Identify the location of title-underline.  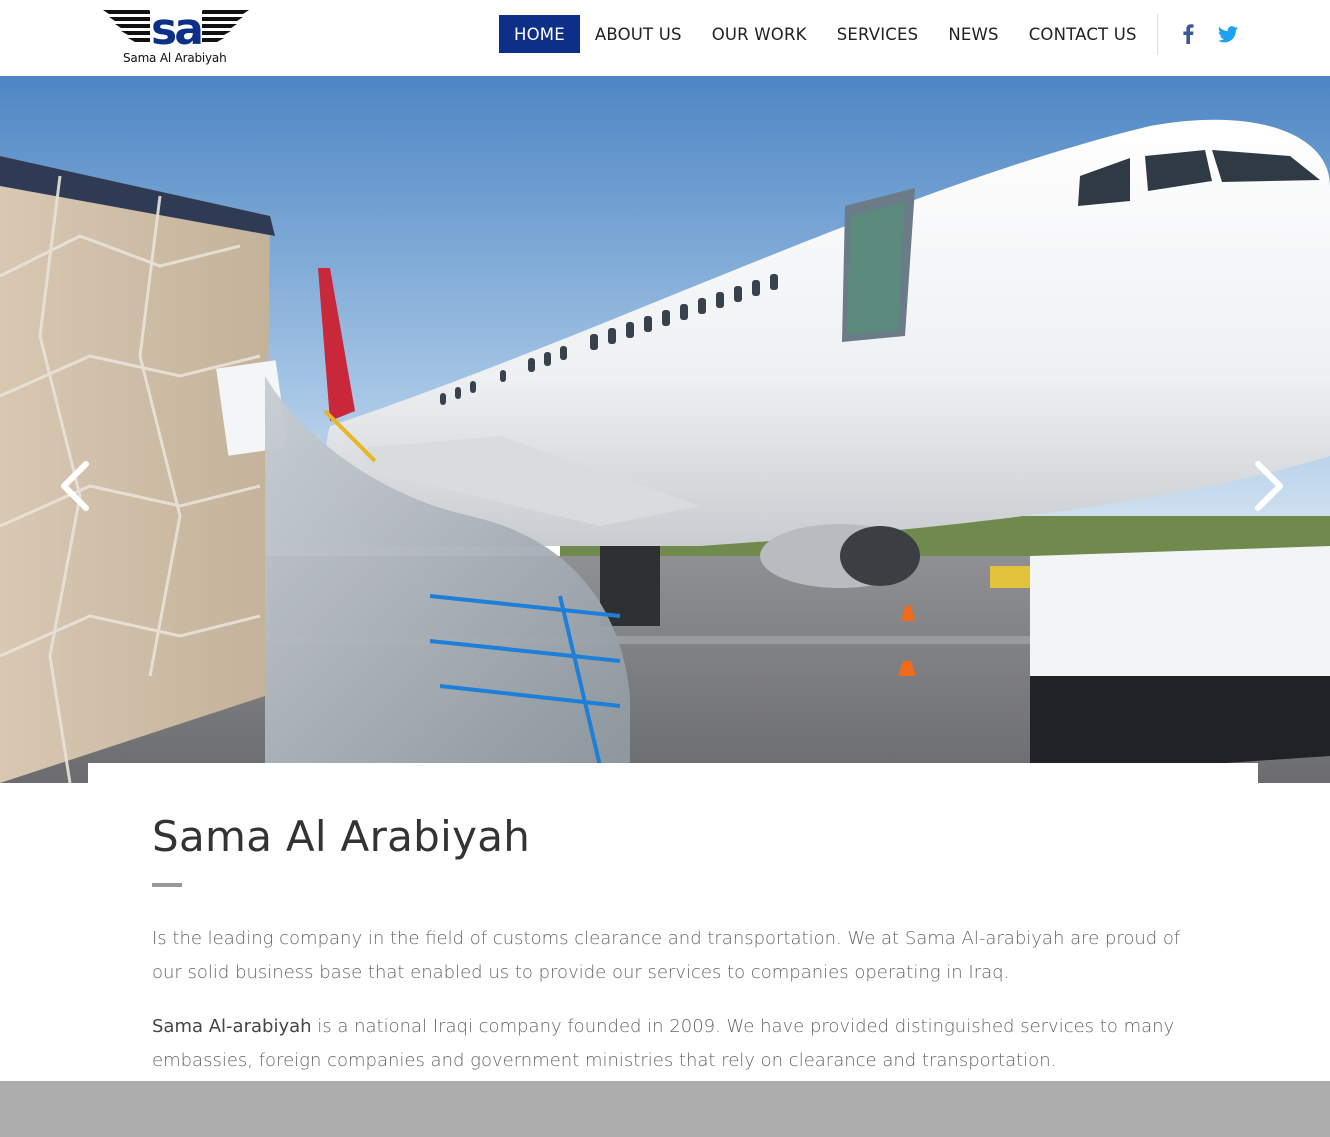
(167, 885).